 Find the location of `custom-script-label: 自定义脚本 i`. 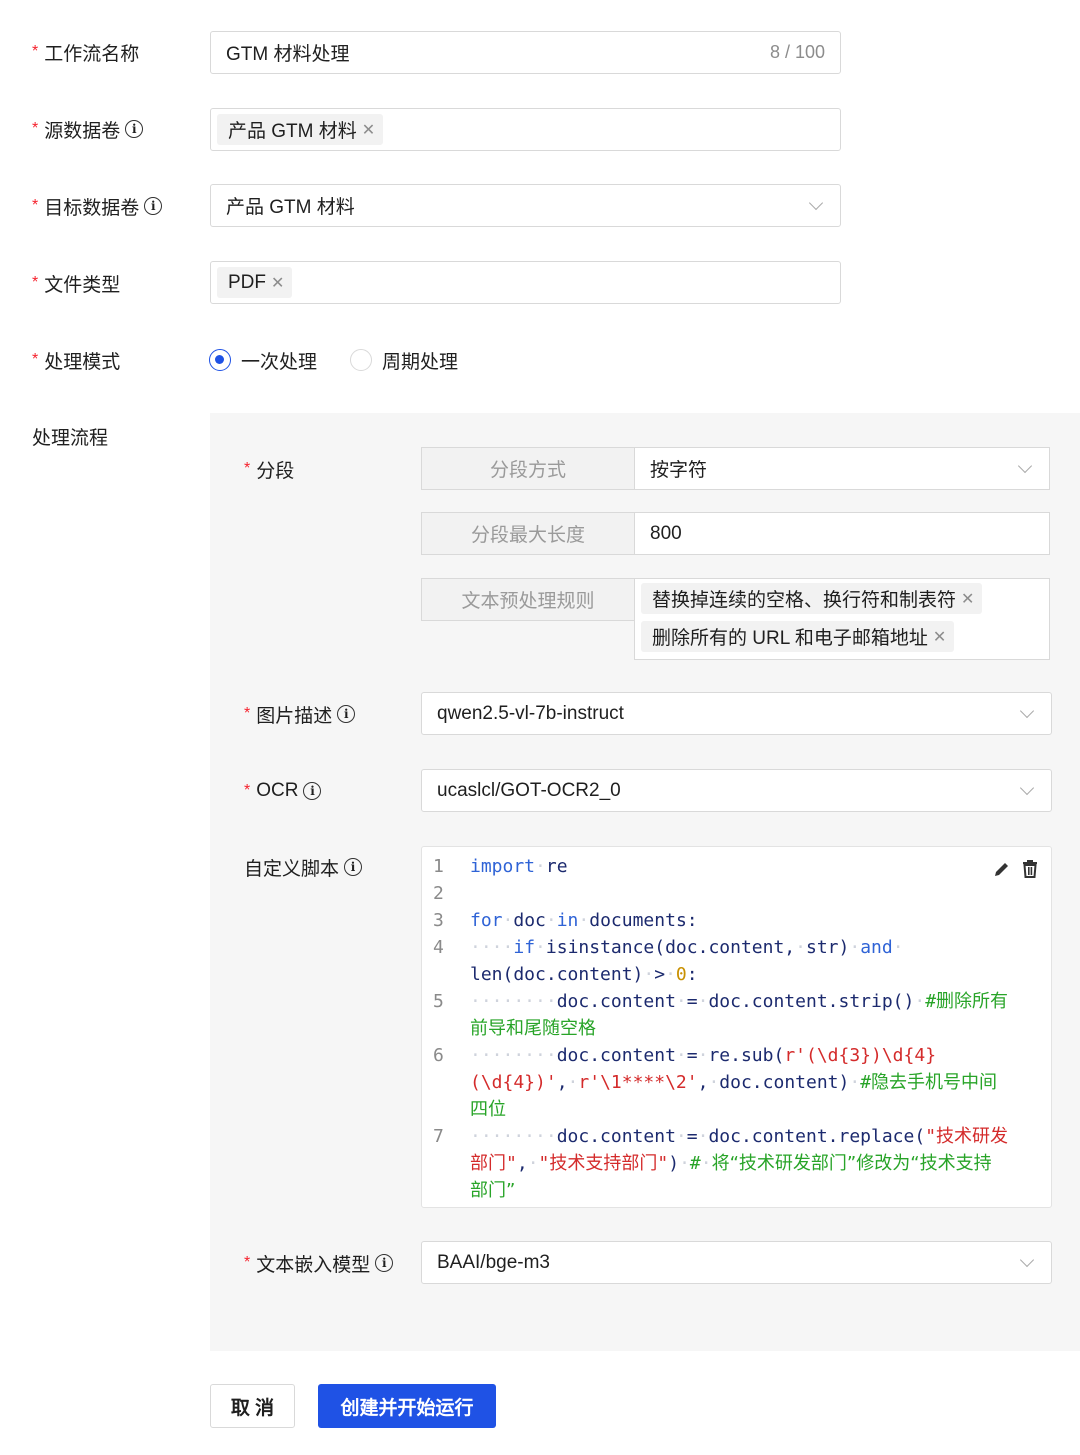

custom-script-label: 自定义脚本 i is located at coordinates (303, 867).